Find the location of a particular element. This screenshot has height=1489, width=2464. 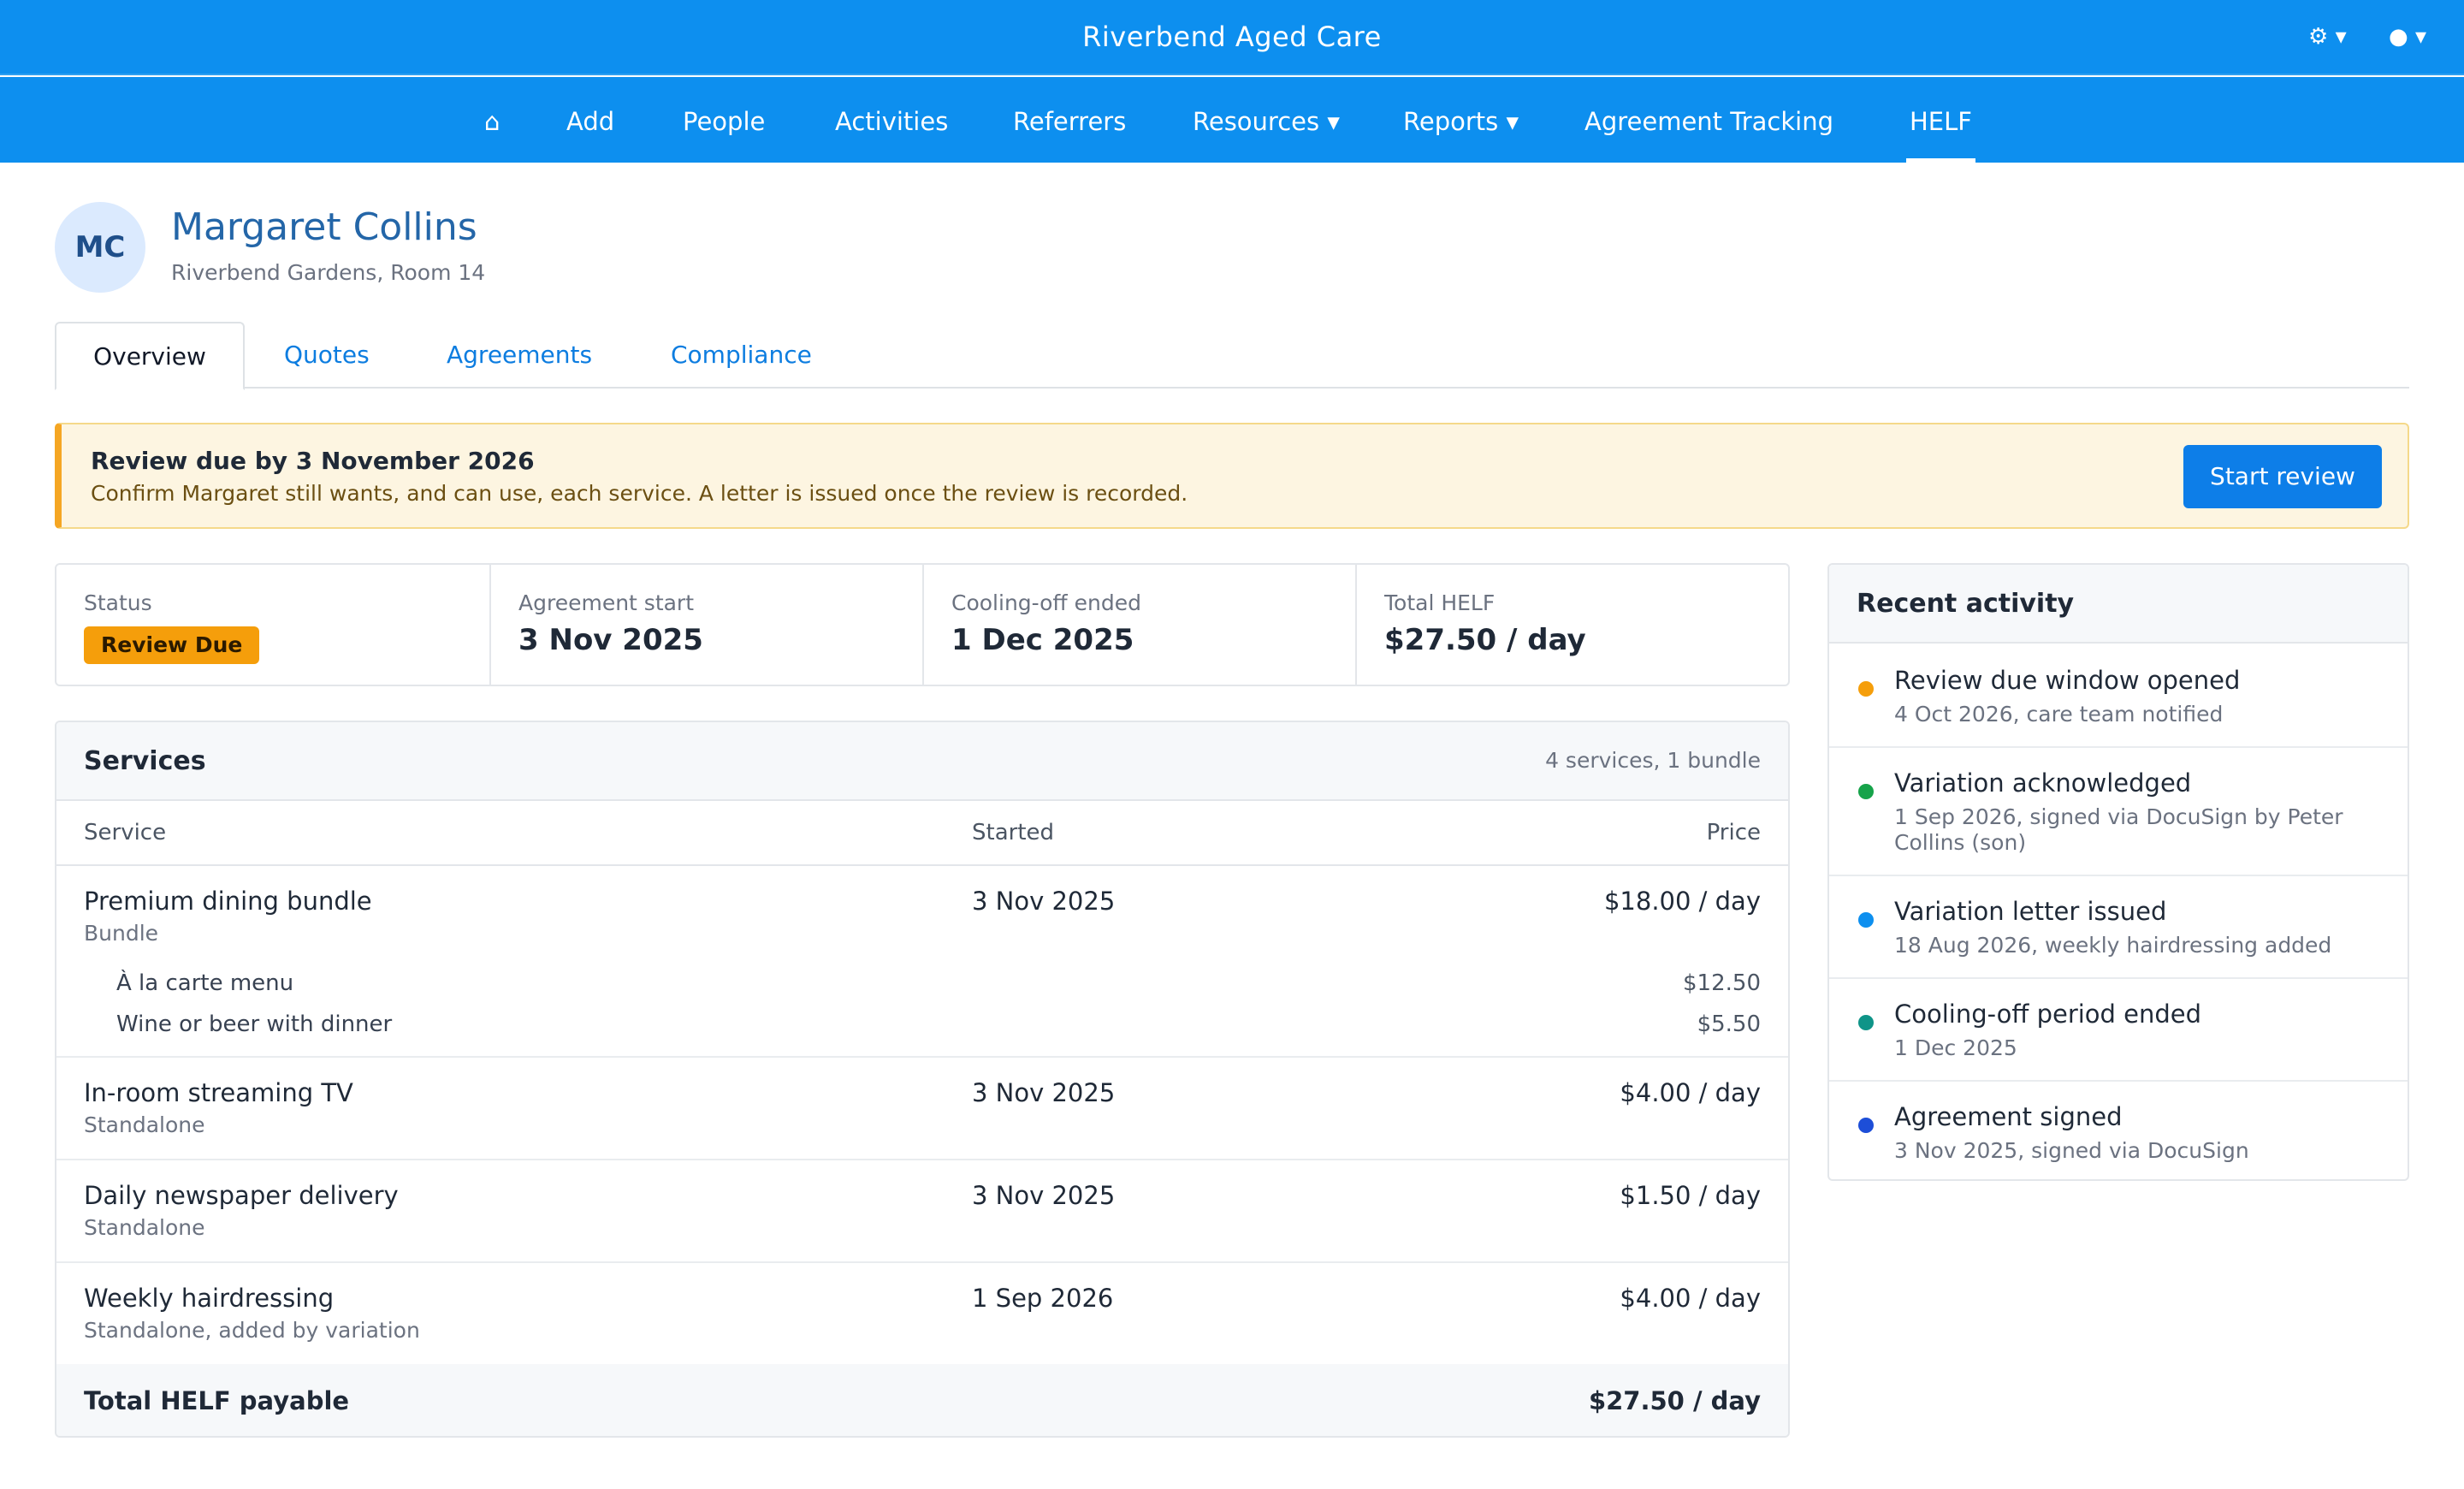

stat-value: $27.50 / day is located at coordinates (1485, 640).